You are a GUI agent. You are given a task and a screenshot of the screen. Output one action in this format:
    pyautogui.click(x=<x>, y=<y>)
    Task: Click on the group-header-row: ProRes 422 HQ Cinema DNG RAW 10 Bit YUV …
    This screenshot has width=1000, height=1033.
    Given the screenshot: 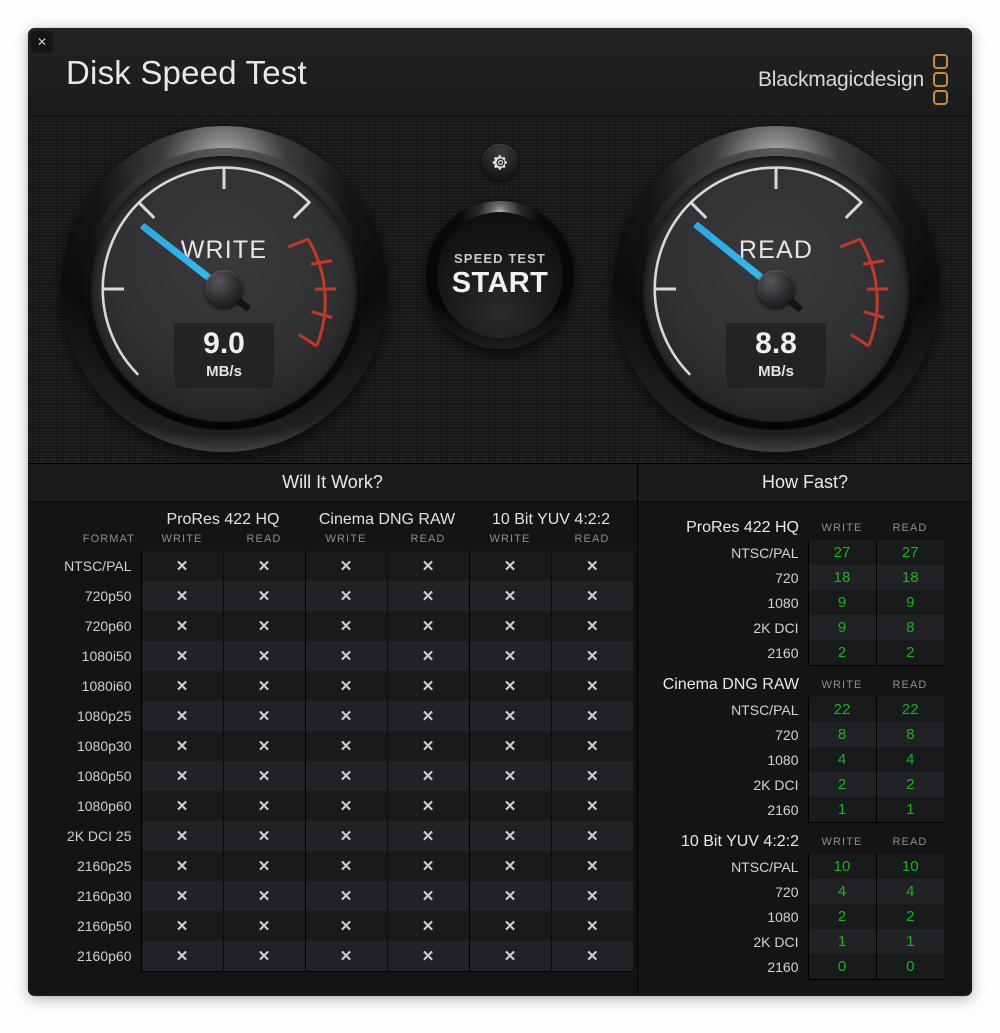 What is the action you would take?
    pyautogui.click(x=338, y=515)
    